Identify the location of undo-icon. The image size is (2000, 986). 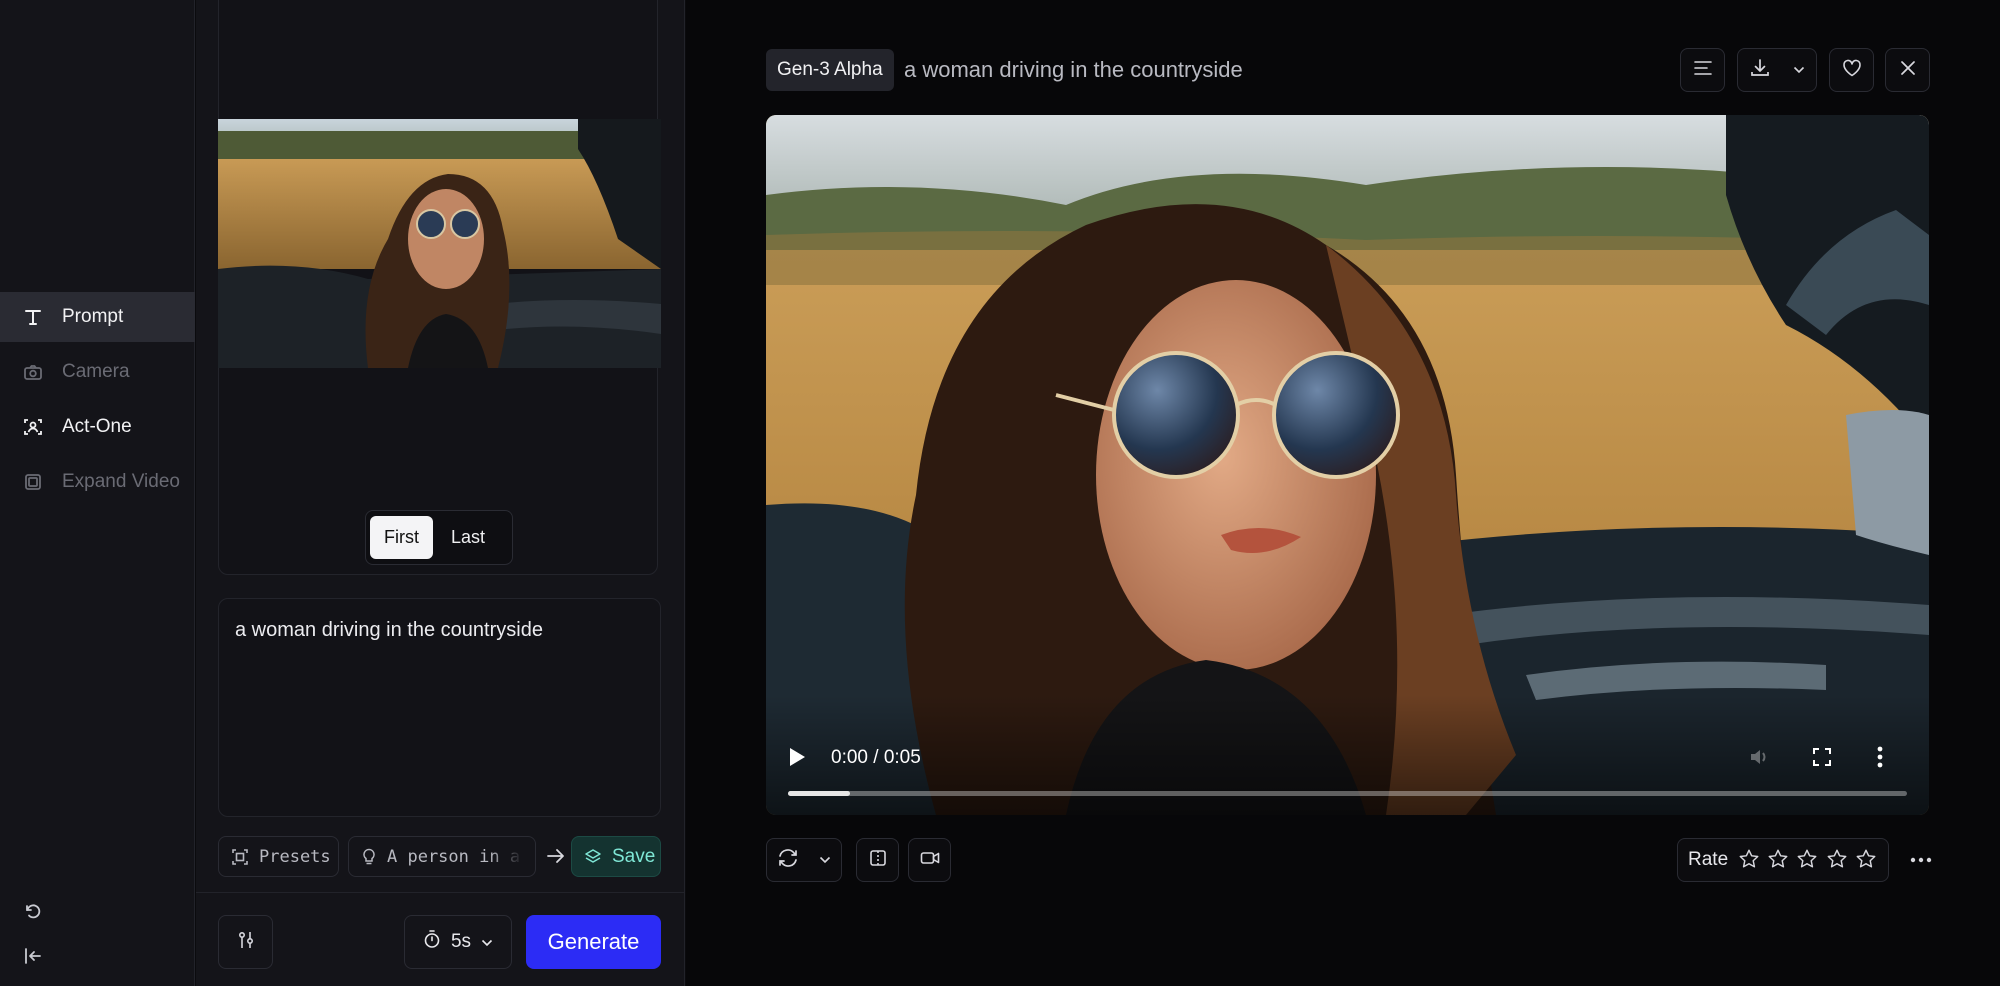
(33, 911).